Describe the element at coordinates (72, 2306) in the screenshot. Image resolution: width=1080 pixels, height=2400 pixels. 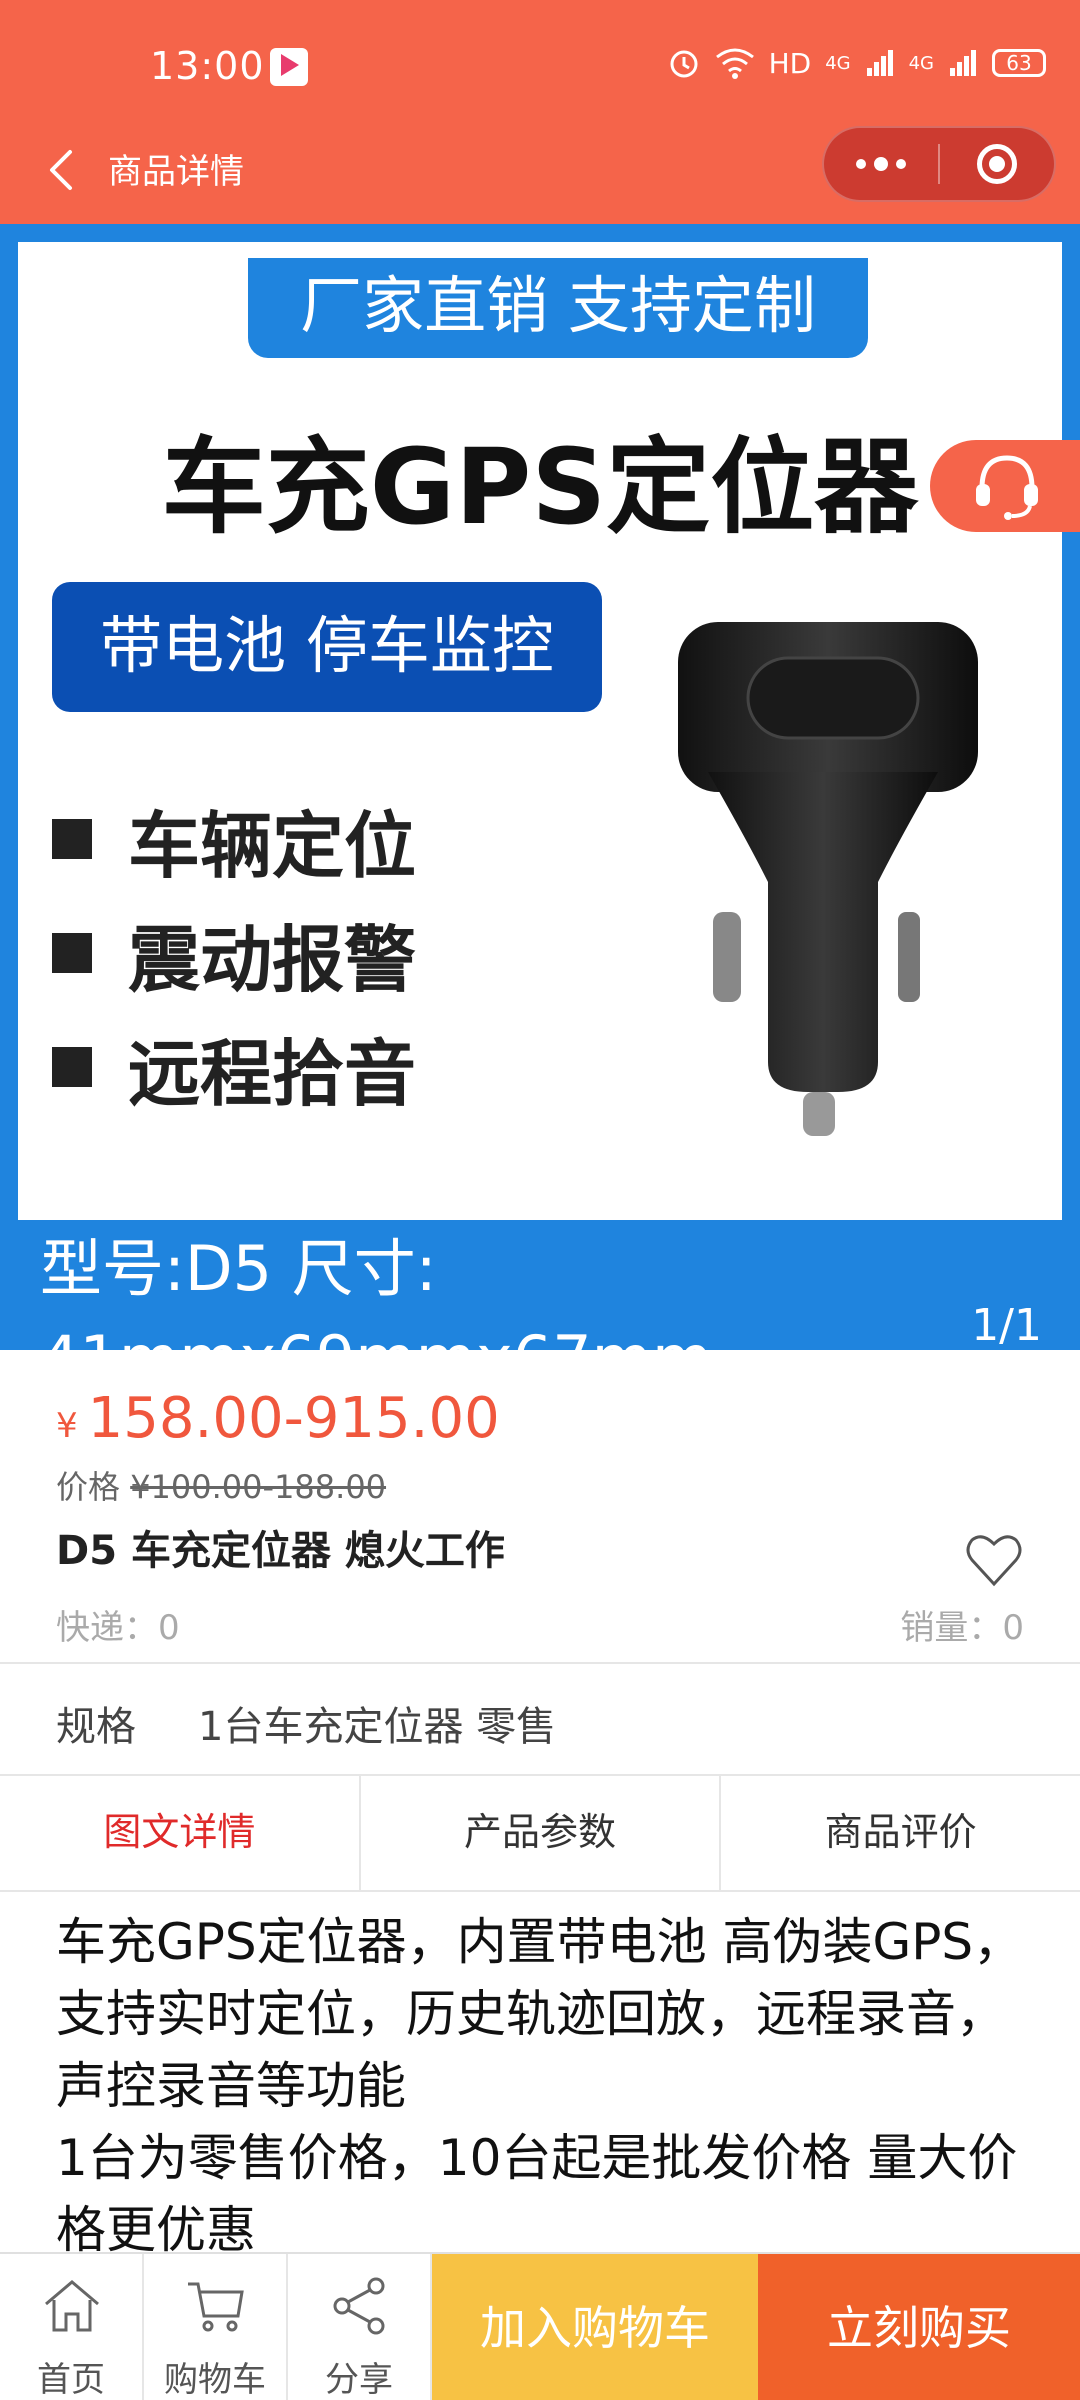
I see `home-icon` at that location.